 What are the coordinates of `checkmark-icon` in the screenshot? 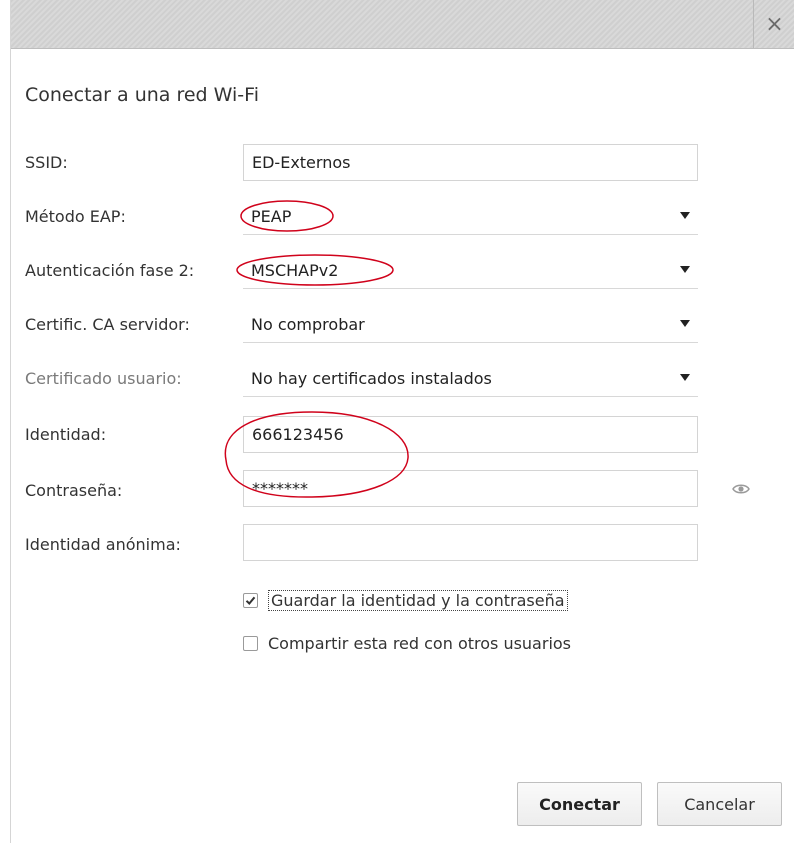 It's located at (250, 600).